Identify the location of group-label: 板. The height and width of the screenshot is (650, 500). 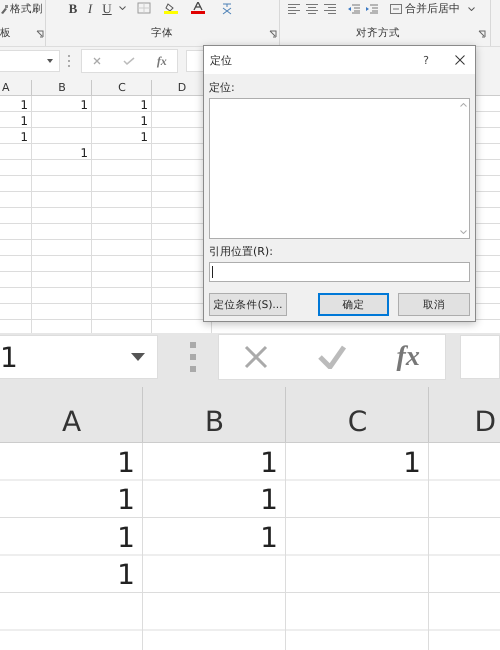
(5, 33).